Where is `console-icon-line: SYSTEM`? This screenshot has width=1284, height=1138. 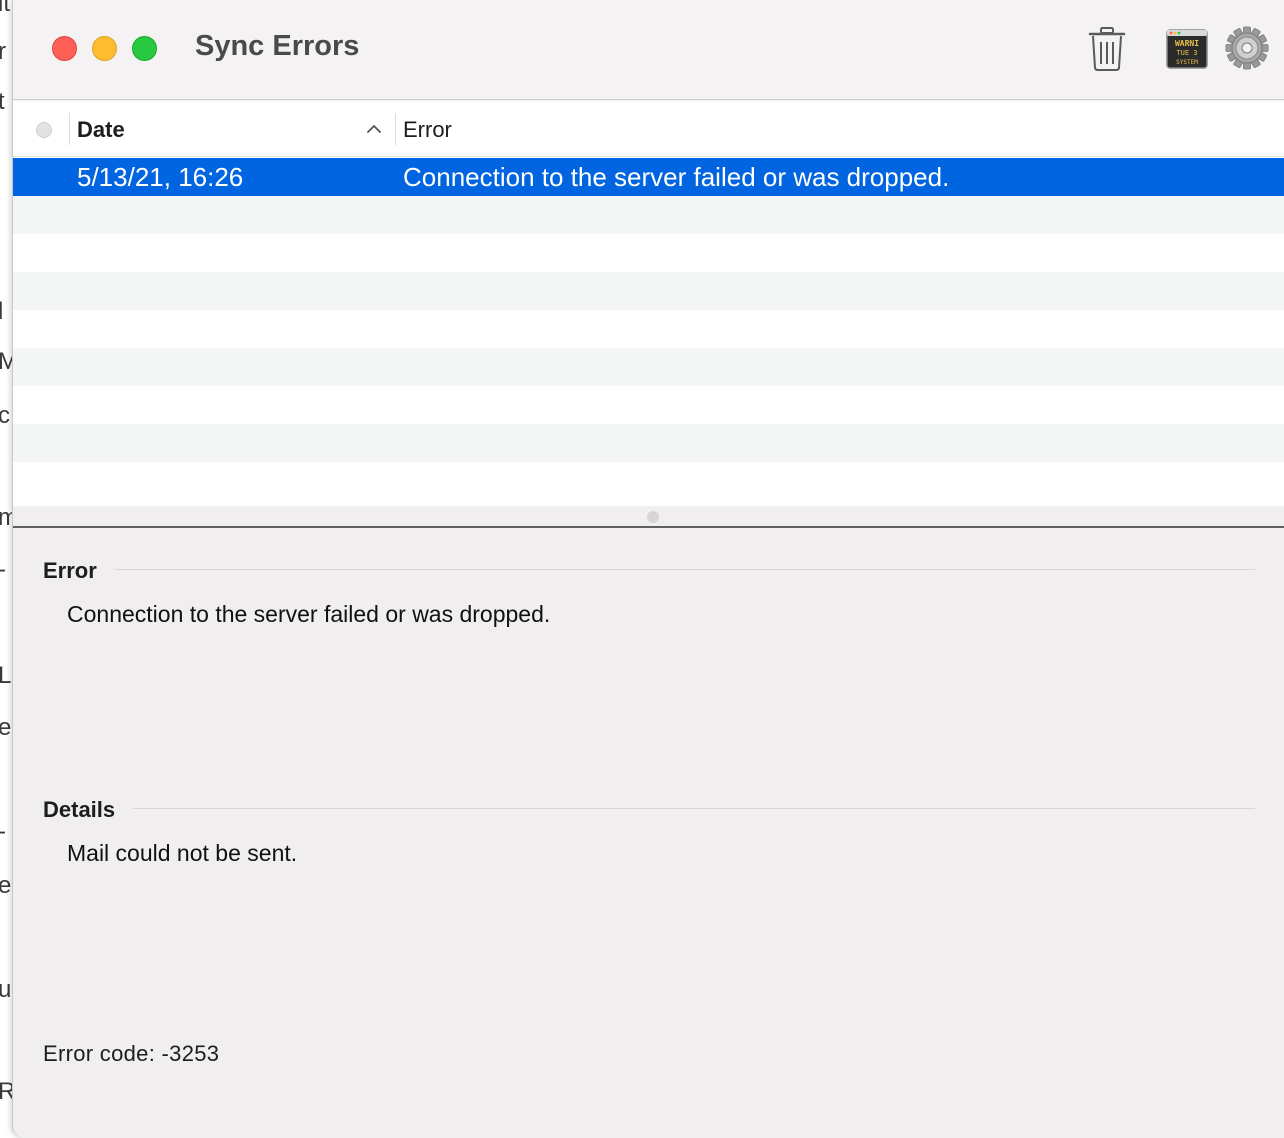 console-icon-line: SYSTEM is located at coordinates (1187, 62).